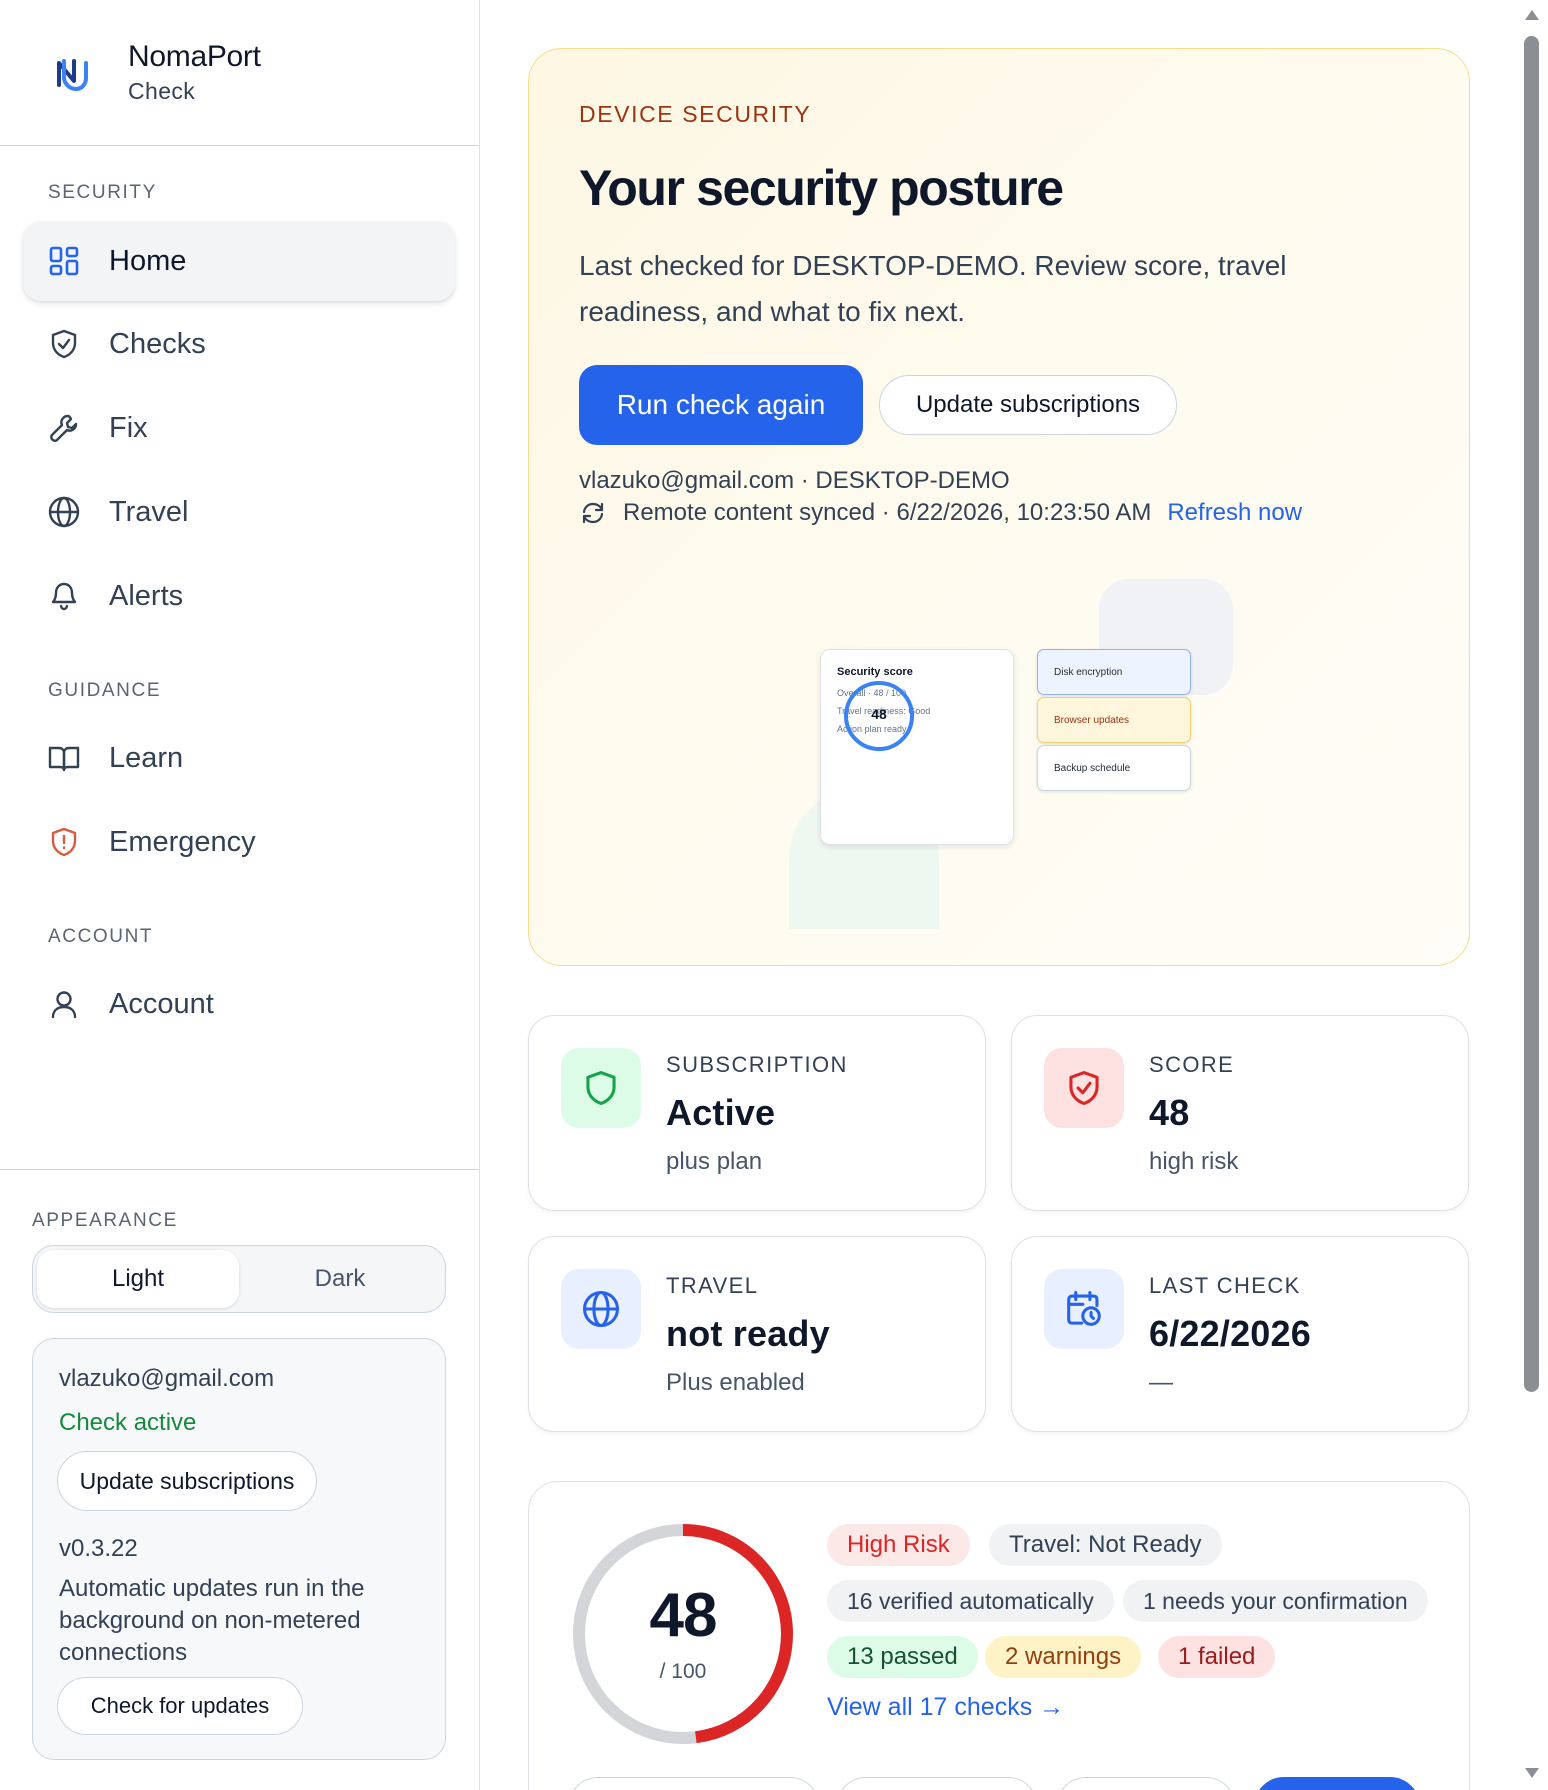 This screenshot has width=1548, height=1790. Describe the element at coordinates (593, 513) in the screenshot. I see `refresh-icon` at that location.